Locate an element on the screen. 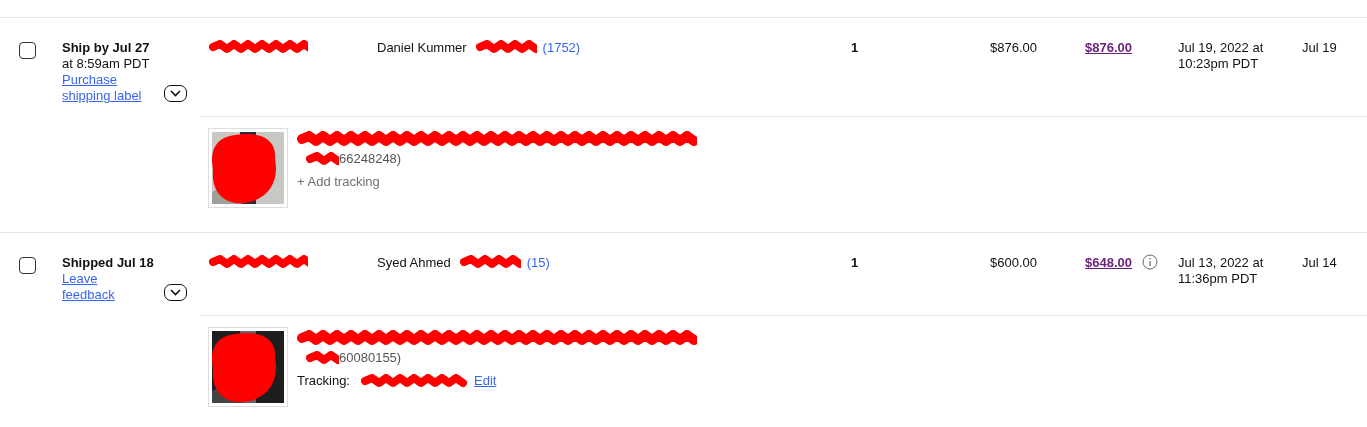  feedback-score: (15) is located at coordinates (538, 263).